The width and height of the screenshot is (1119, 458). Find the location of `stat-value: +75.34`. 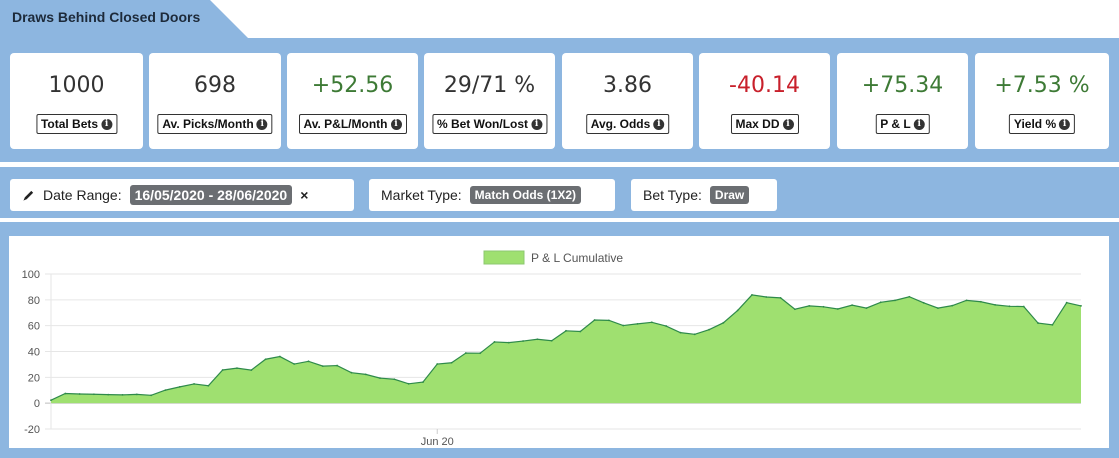

stat-value: +75.34 is located at coordinates (902, 85).